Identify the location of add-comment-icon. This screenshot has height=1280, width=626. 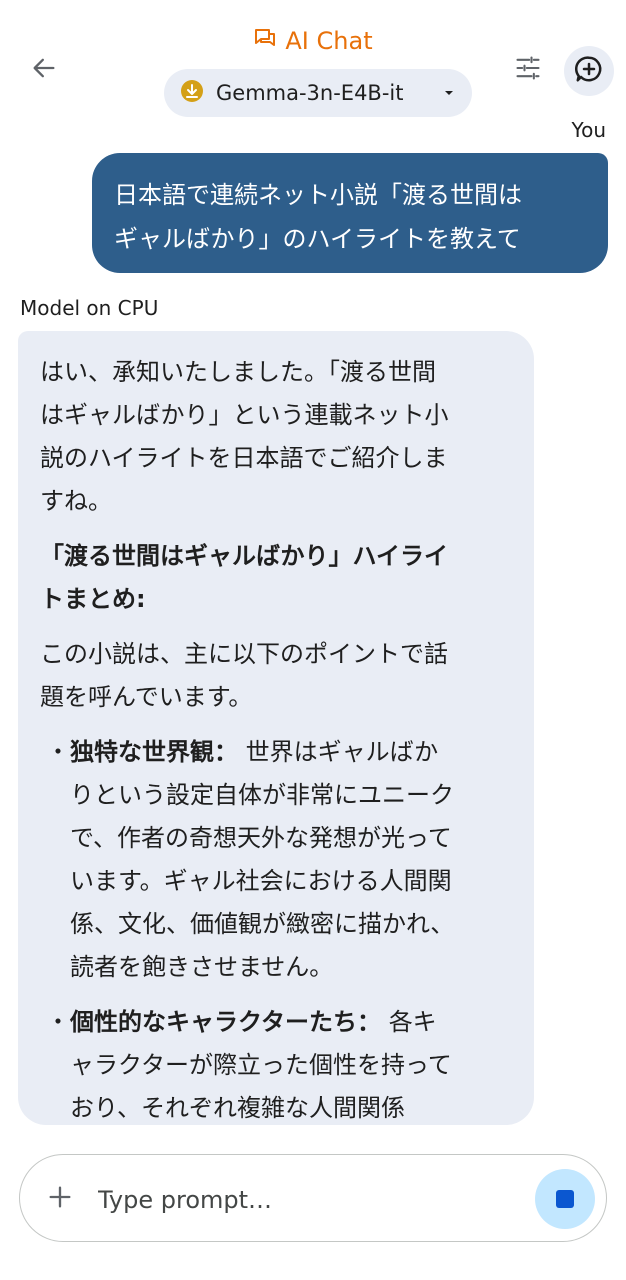
(589, 71).